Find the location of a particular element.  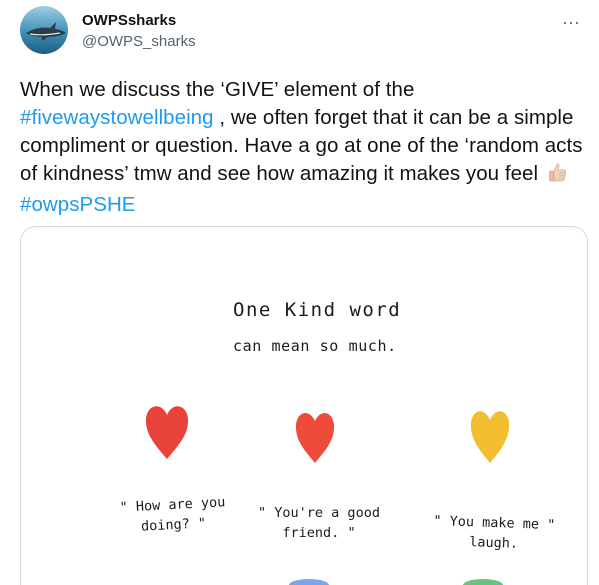

caption-good-friend: " You're a good friend. " is located at coordinates (319, 523).